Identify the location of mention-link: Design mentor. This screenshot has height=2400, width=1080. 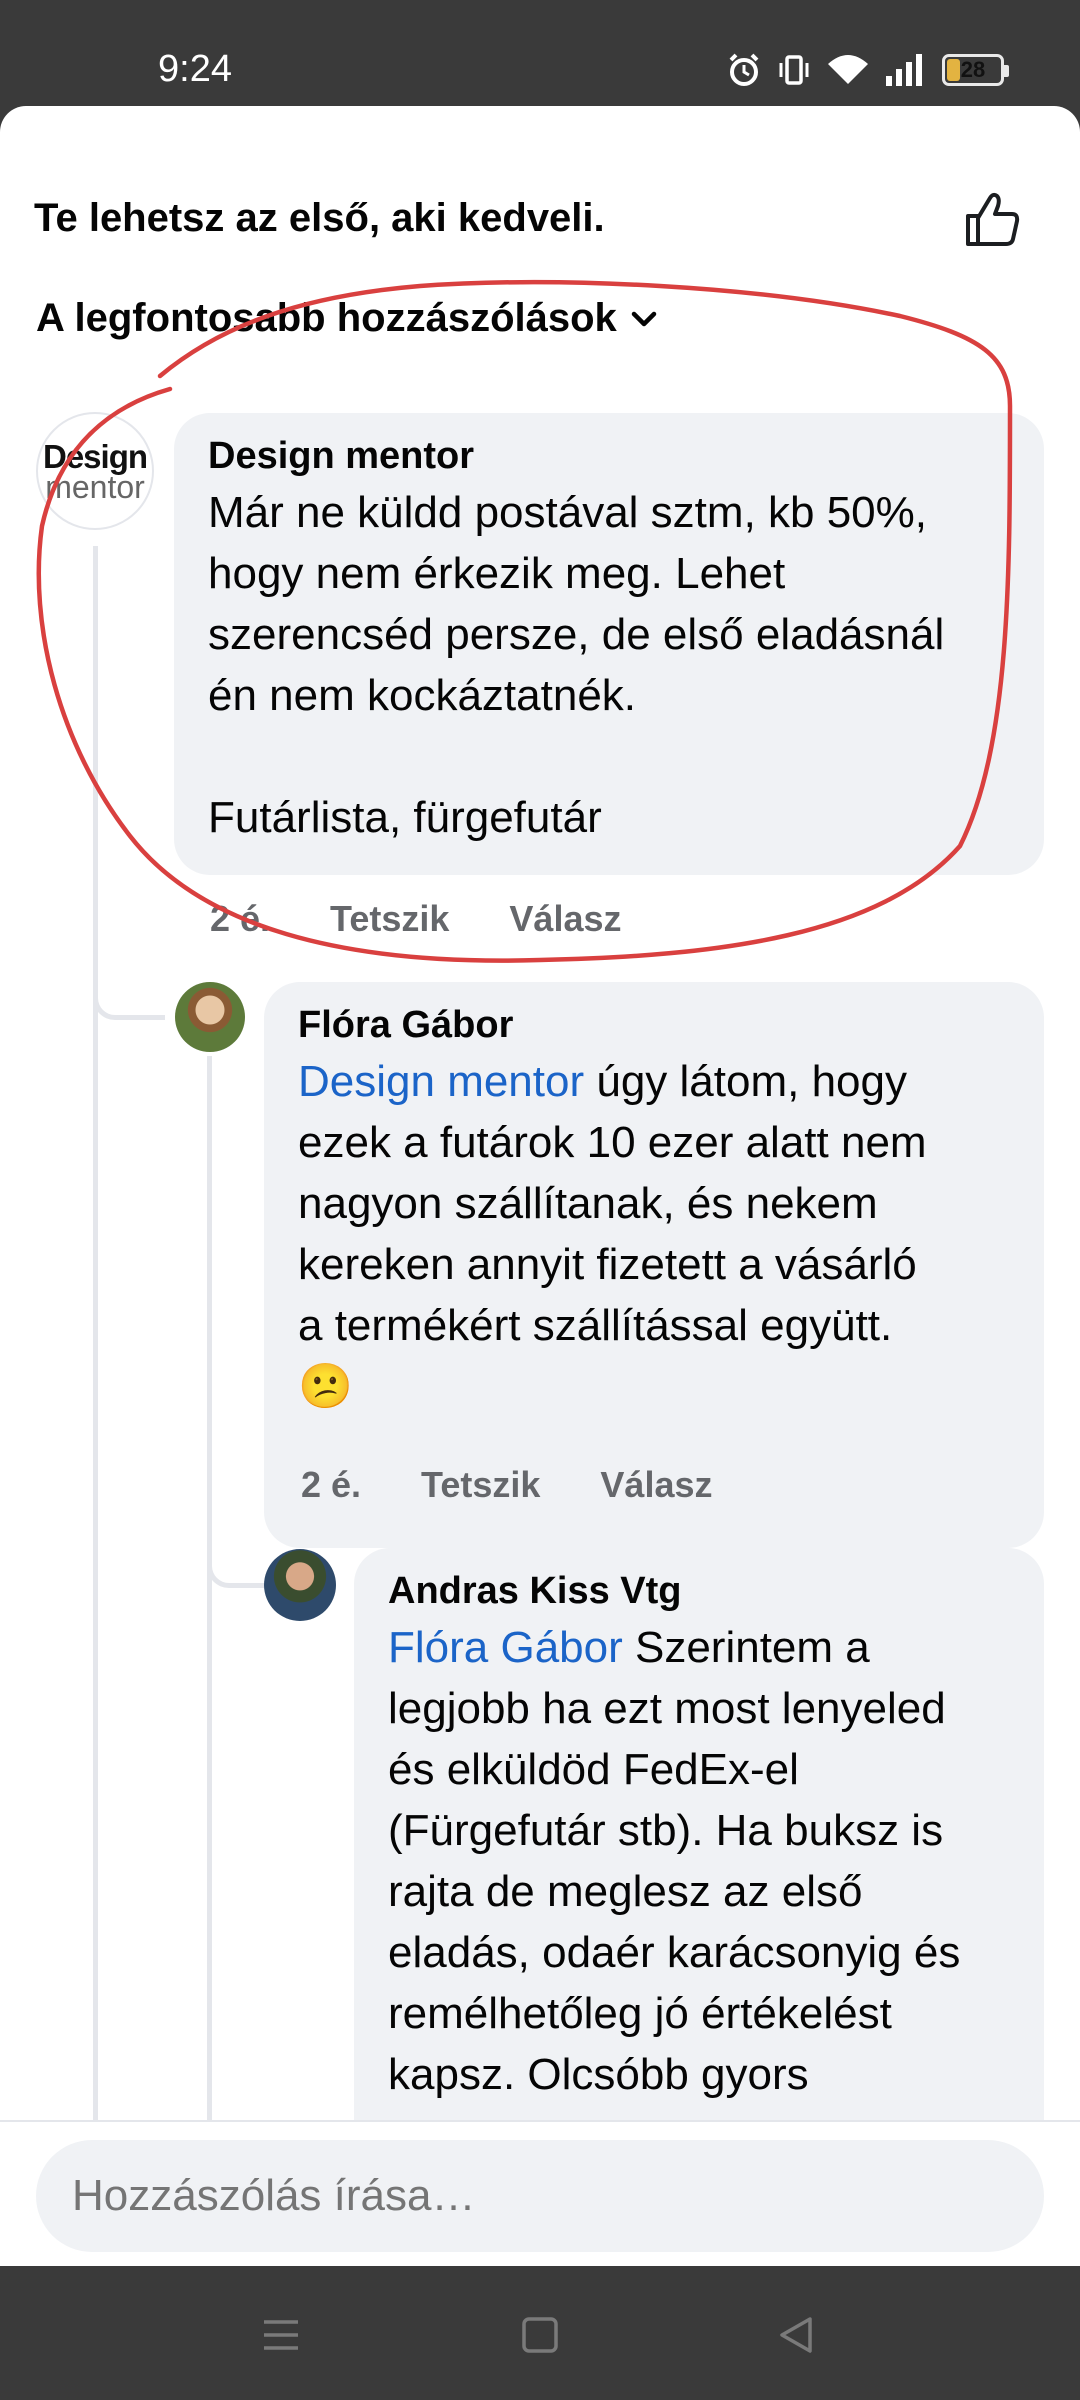
(441, 1081).